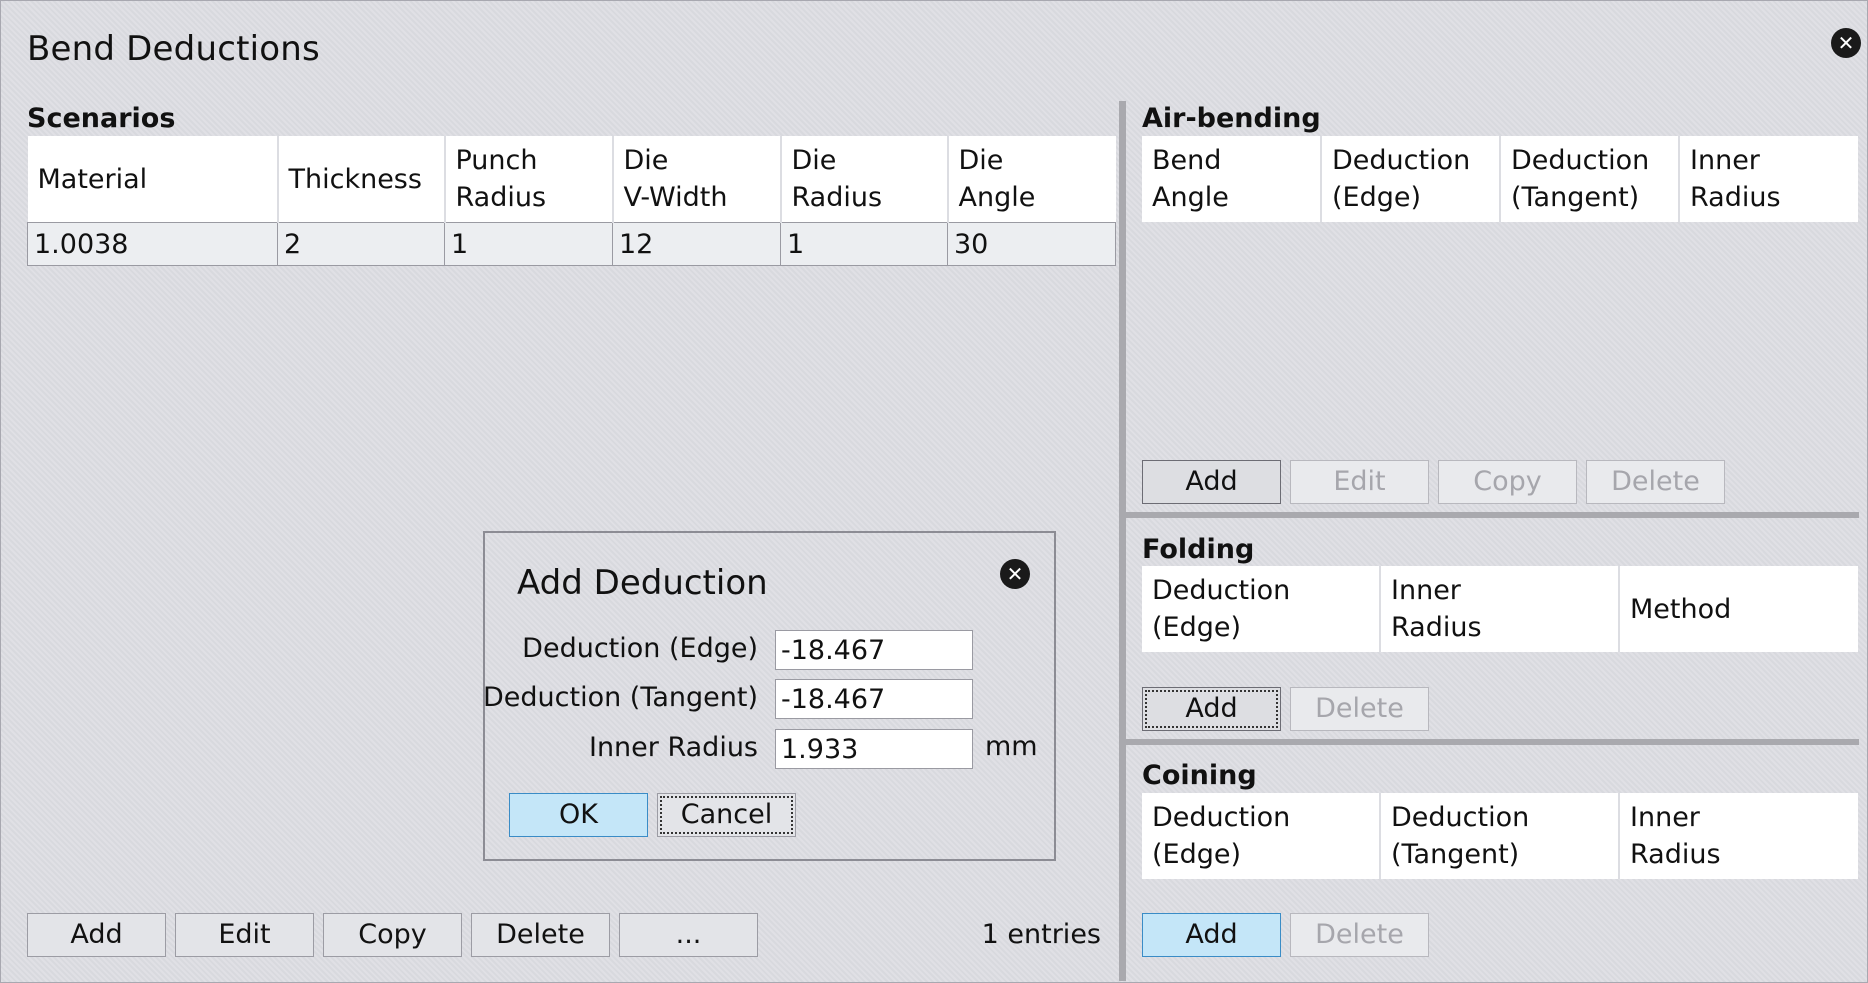 This screenshot has height=983, width=1868. What do you see at coordinates (392, 935) in the screenshot?
I see `scenarios-copy-button: Copy` at bounding box center [392, 935].